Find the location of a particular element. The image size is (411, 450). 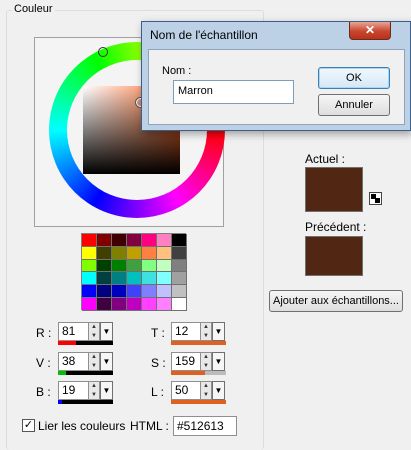

groupbox-title: Couleur is located at coordinates (33, 9).